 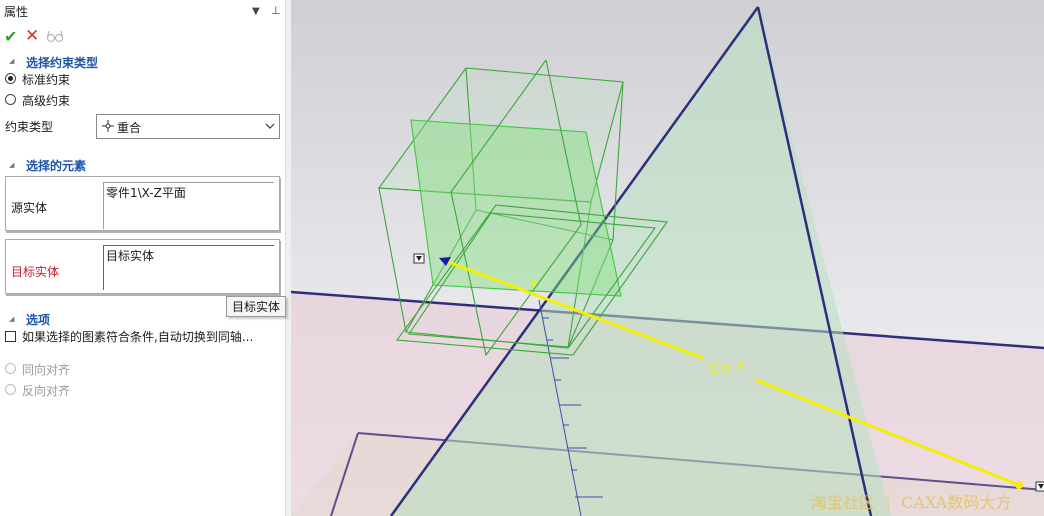 What do you see at coordinates (46, 370) in the screenshot?
I see `radio-label-same-direction: 同向对齐` at bounding box center [46, 370].